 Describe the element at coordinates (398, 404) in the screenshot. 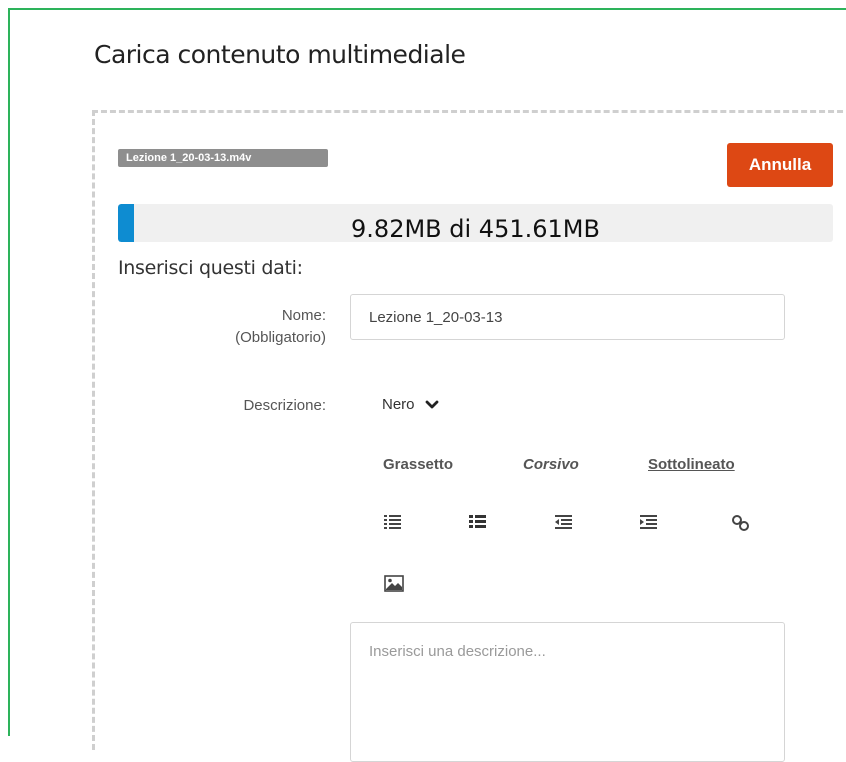

I see `text-color-value: Nero` at that location.